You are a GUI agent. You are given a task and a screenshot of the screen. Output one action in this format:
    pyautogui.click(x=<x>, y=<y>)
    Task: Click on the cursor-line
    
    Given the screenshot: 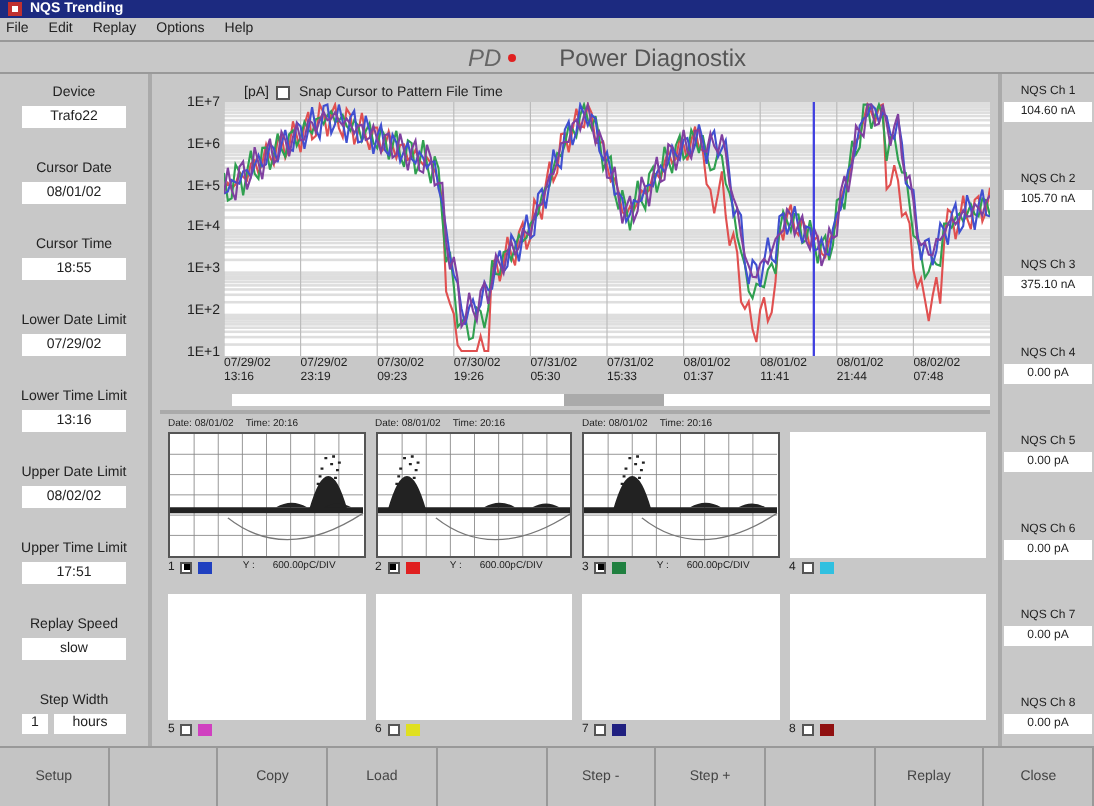 What is the action you would take?
    pyautogui.click(x=813, y=229)
    